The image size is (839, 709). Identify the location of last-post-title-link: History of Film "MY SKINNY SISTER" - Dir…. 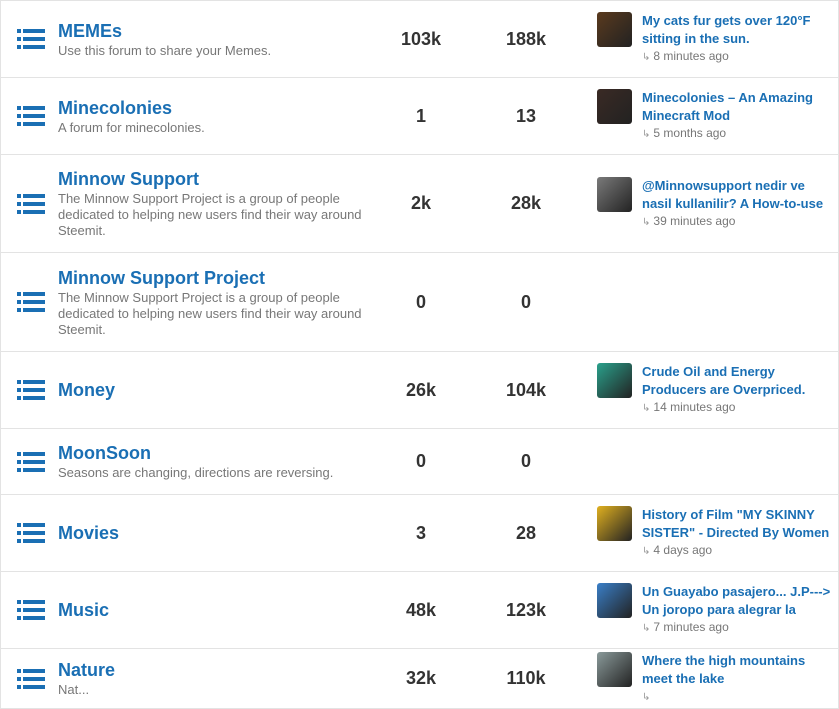
(737, 524).